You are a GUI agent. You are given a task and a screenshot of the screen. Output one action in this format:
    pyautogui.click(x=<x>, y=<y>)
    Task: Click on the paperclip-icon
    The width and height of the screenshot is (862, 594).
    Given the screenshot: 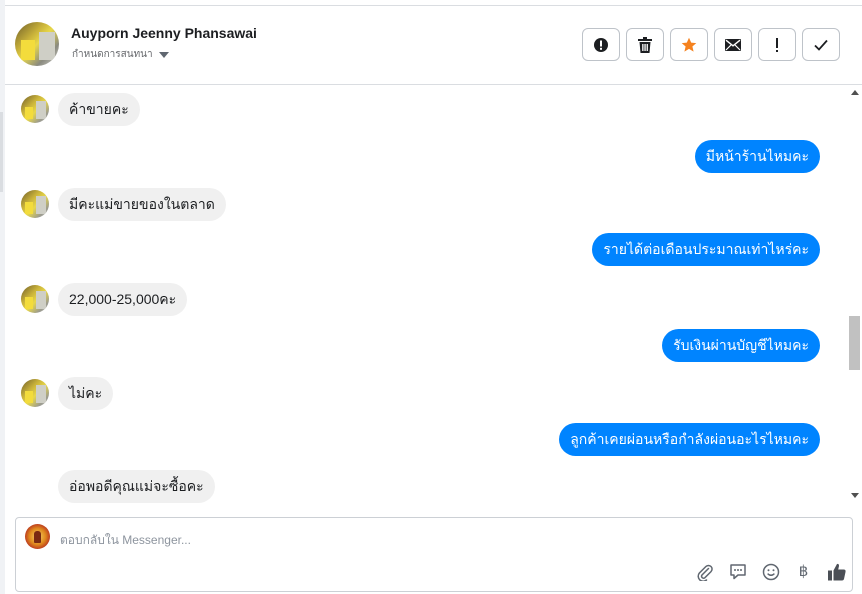 What is the action you would take?
    pyautogui.click(x=704, y=572)
    